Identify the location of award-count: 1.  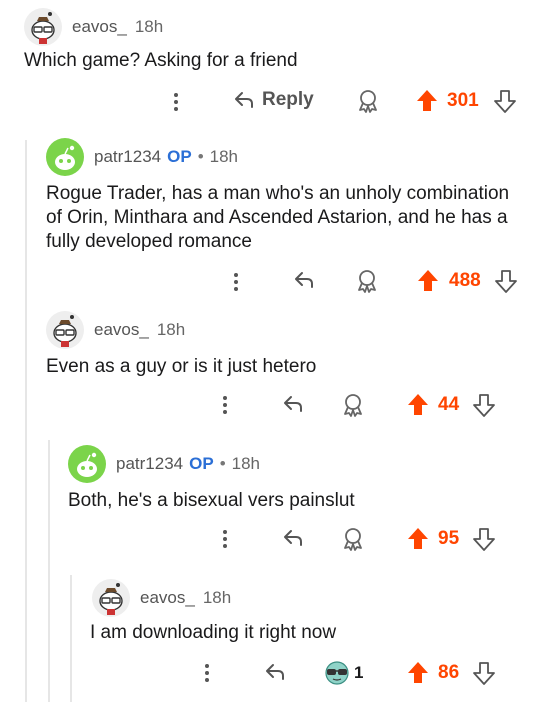
(359, 672).